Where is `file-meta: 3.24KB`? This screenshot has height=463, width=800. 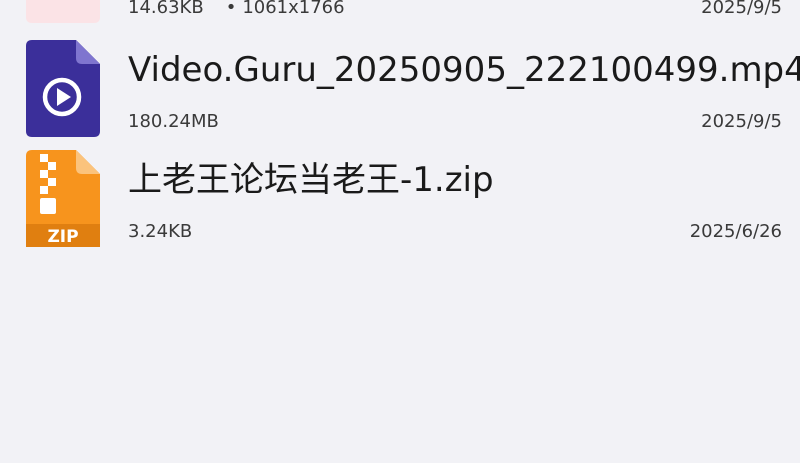 file-meta: 3.24KB is located at coordinates (160, 232).